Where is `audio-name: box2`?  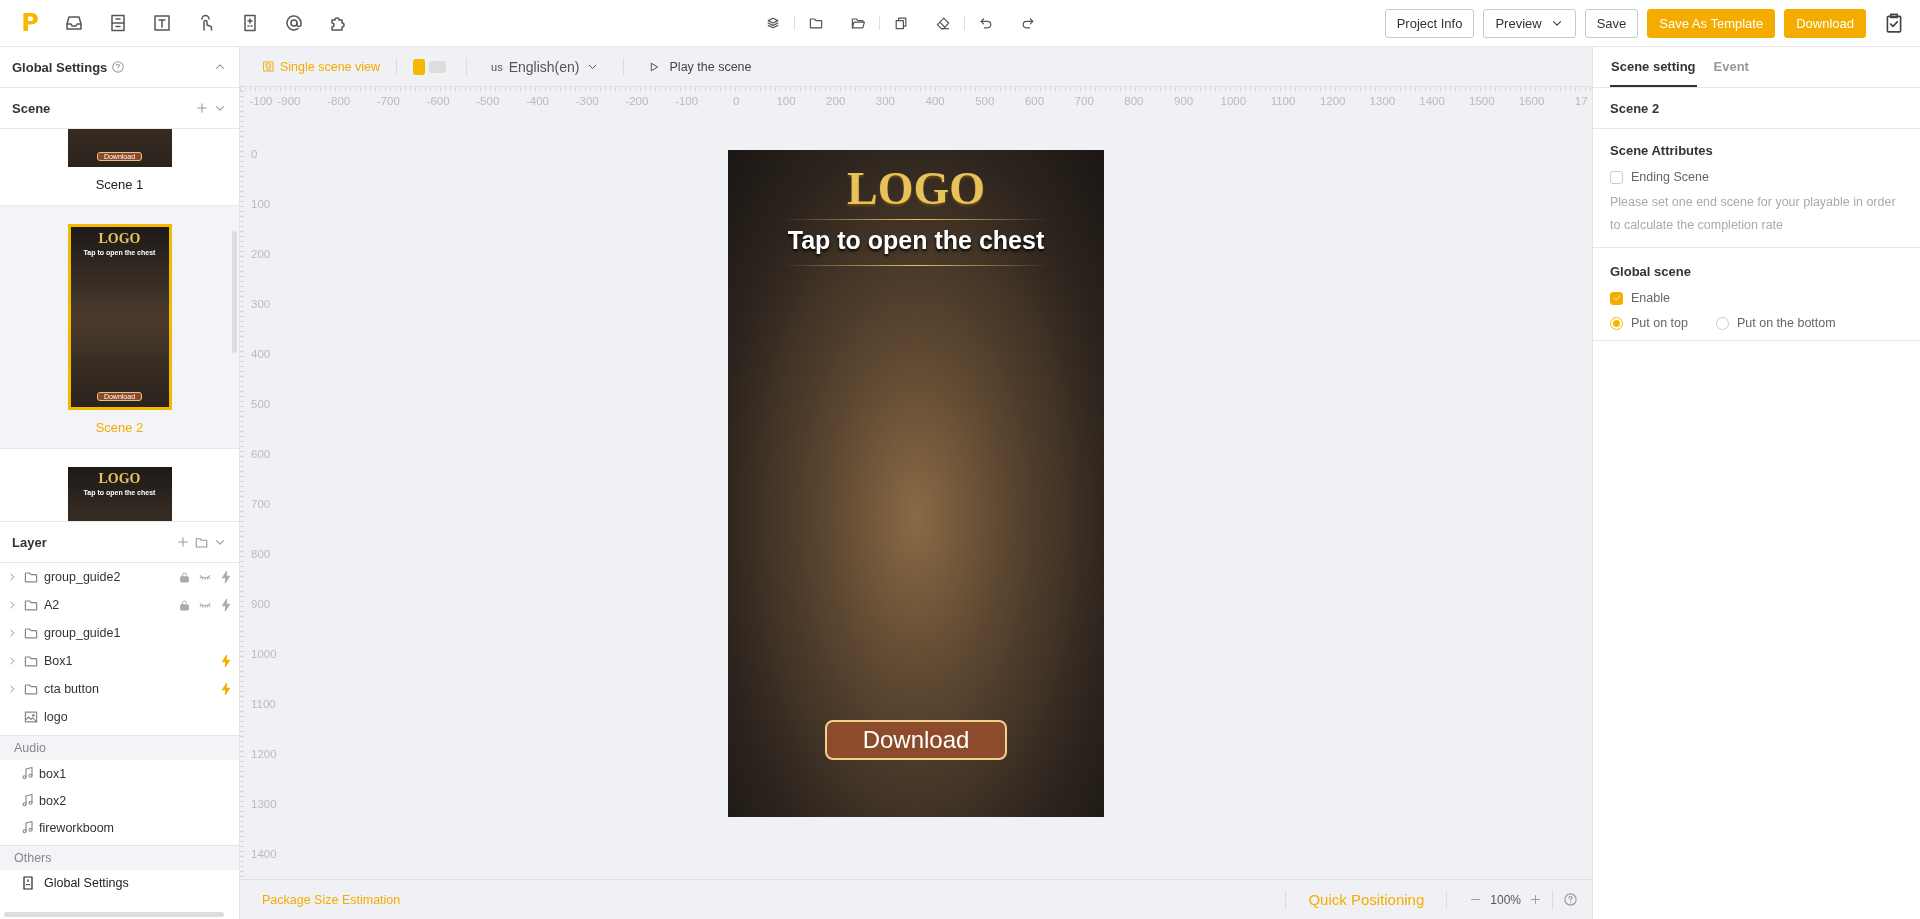 audio-name: box2 is located at coordinates (53, 800).